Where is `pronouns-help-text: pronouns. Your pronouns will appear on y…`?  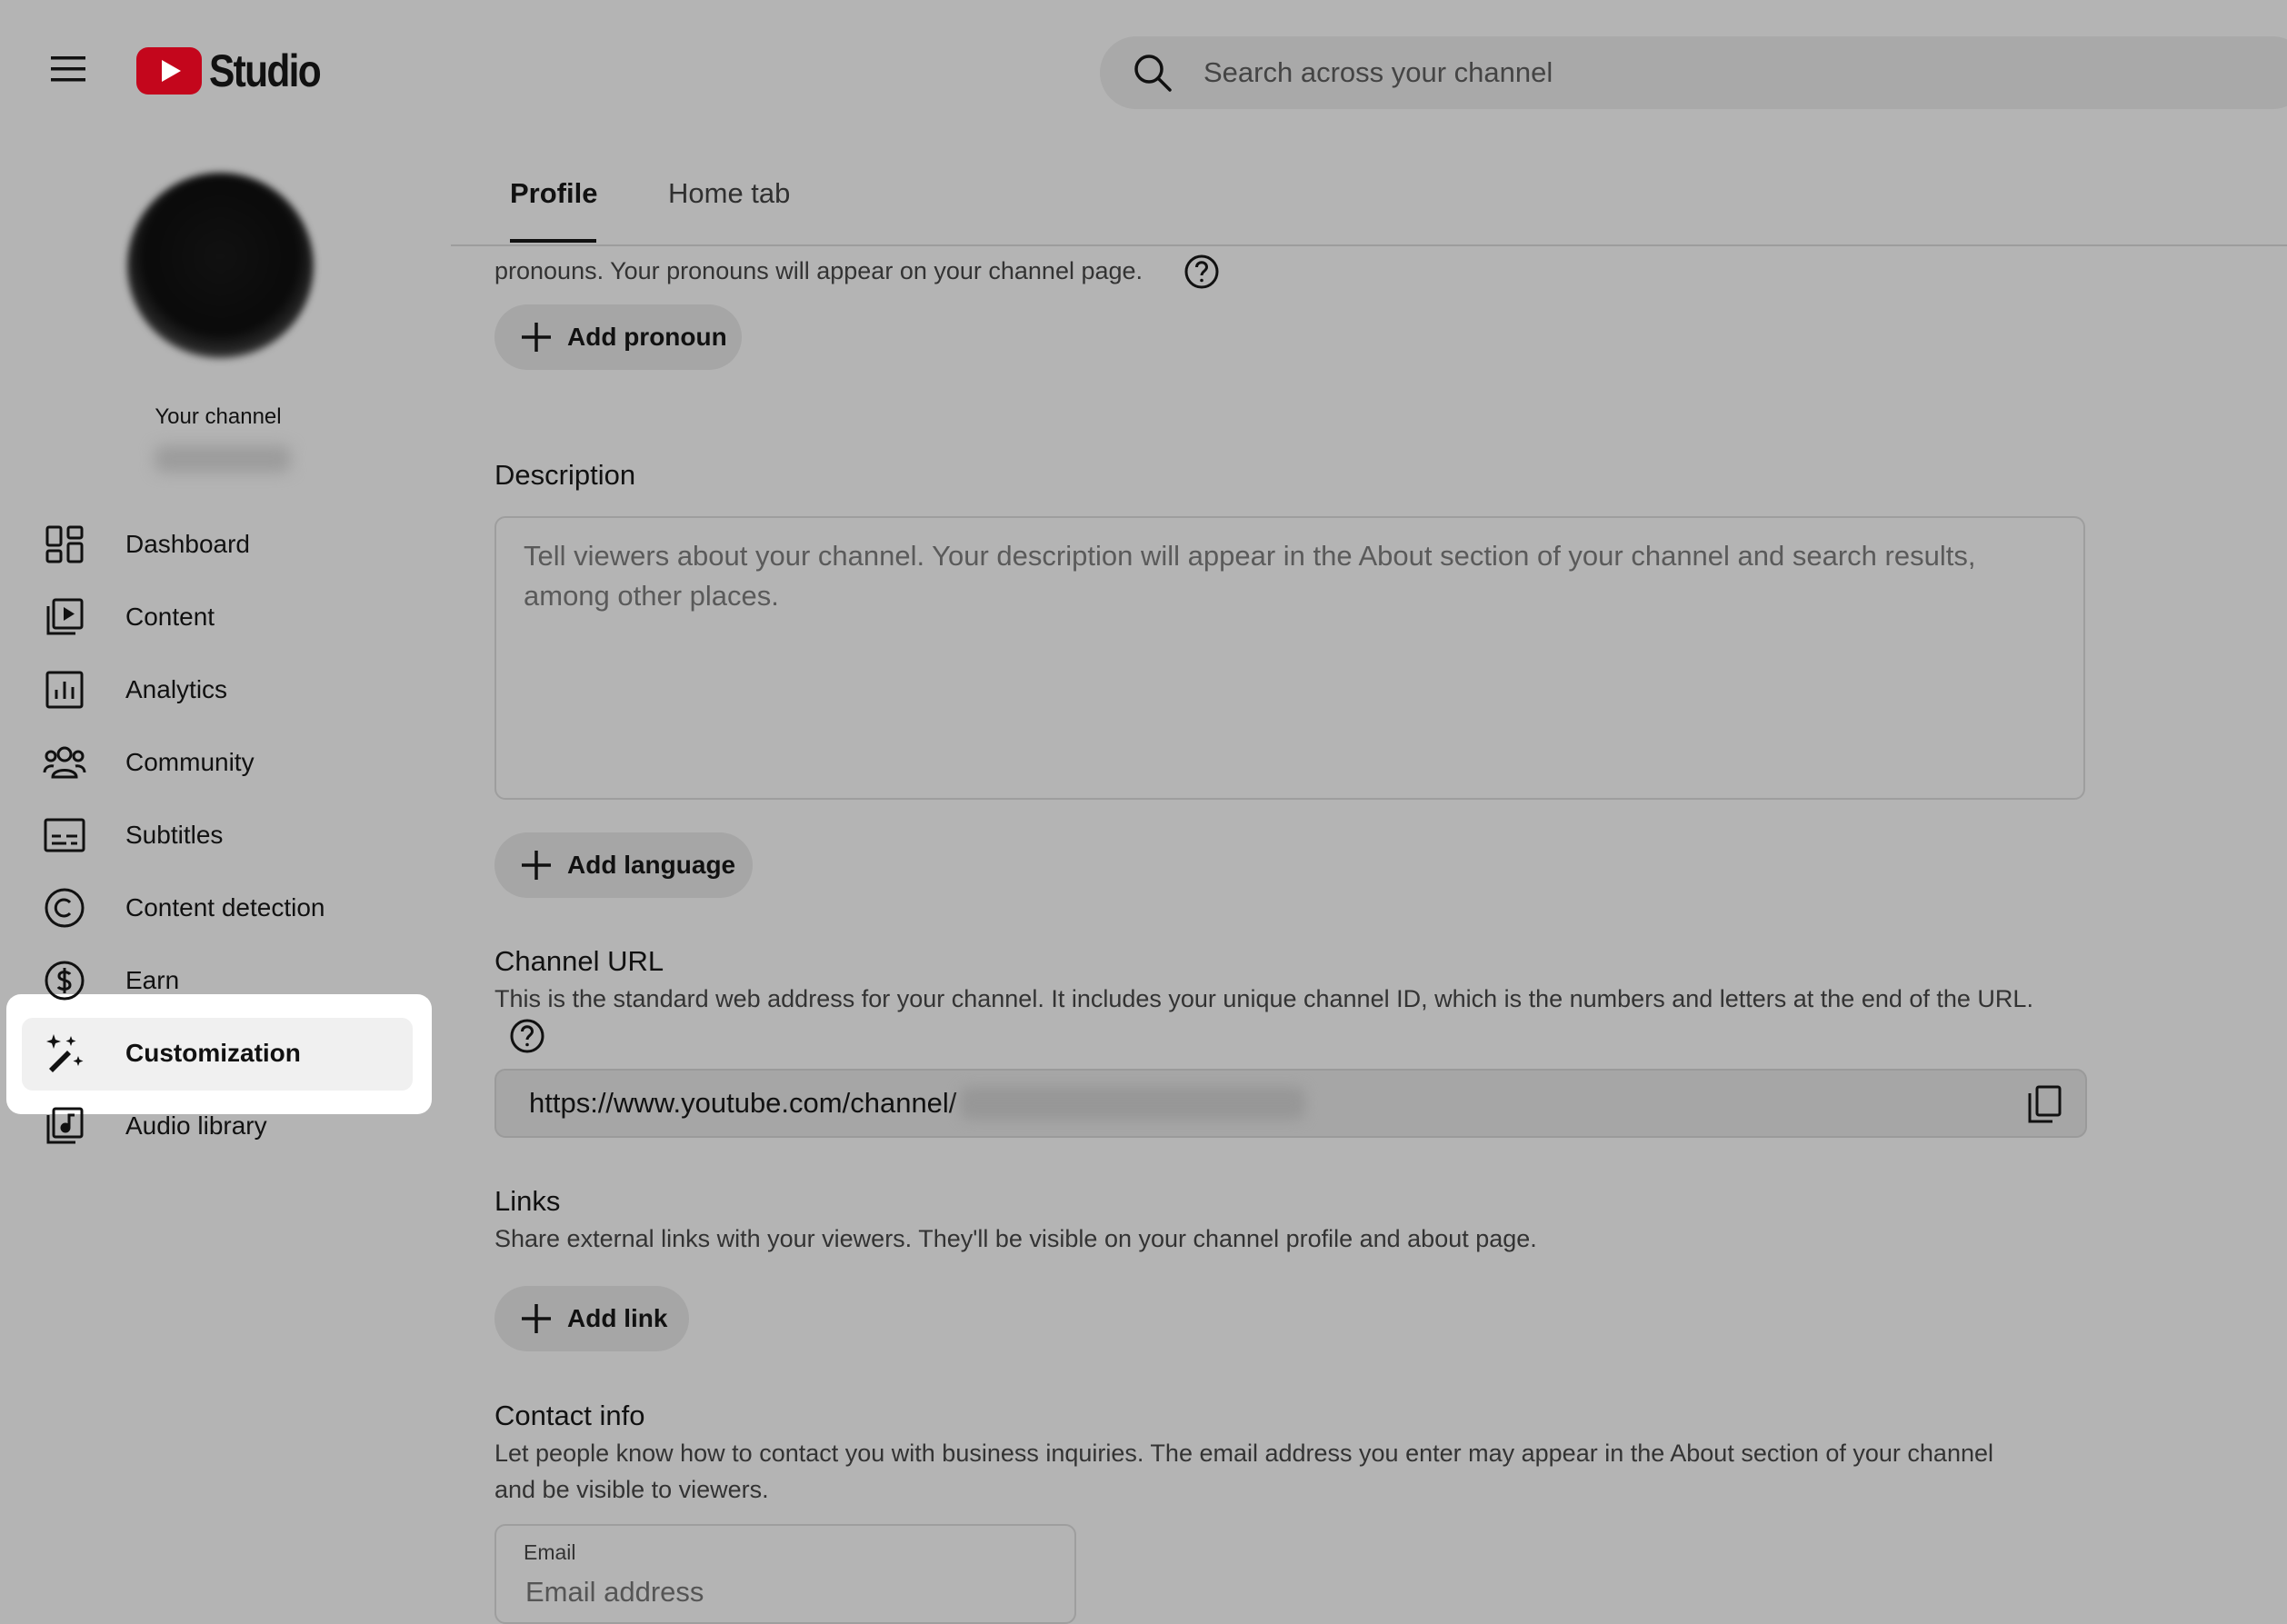 pronouns-help-text: pronouns. Your pronouns will appear on y… is located at coordinates (819, 270).